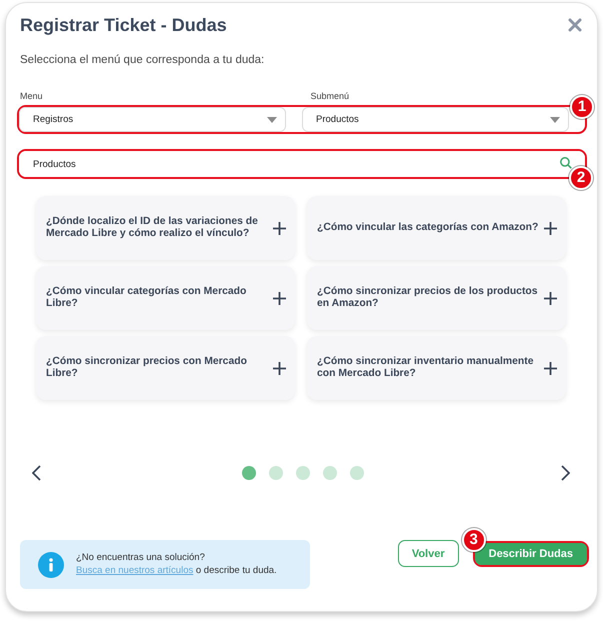 The height and width of the screenshot is (621, 603). I want to click on faq-question: ¿Cómo vincular las categorías con Amazon?, so click(427, 228).